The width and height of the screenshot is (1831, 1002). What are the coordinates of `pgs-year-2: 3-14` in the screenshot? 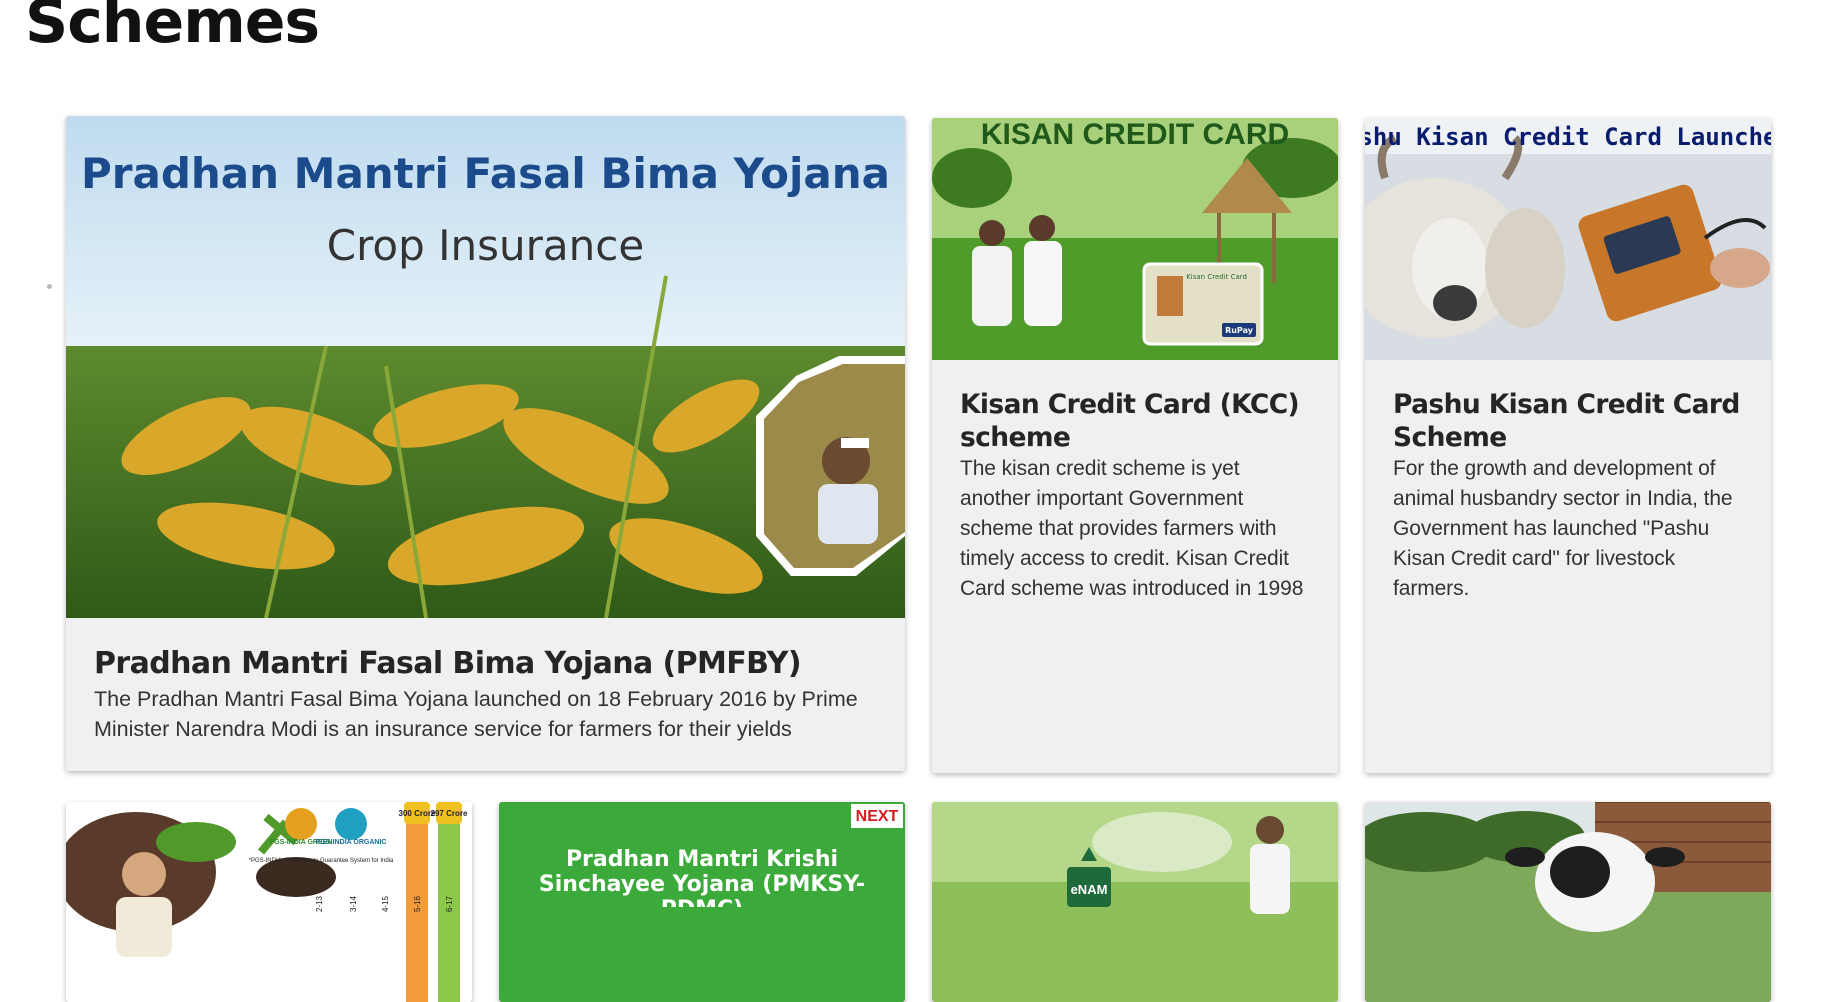 It's located at (353, 903).